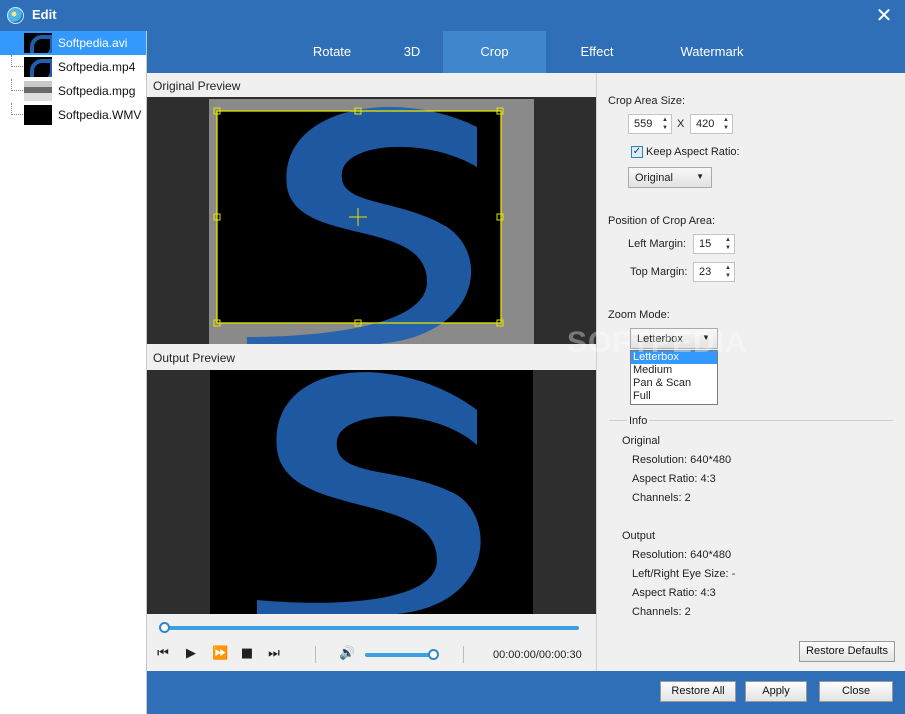  Describe the element at coordinates (712, 52) in the screenshot. I see `tab-watermark: Watermark` at that location.